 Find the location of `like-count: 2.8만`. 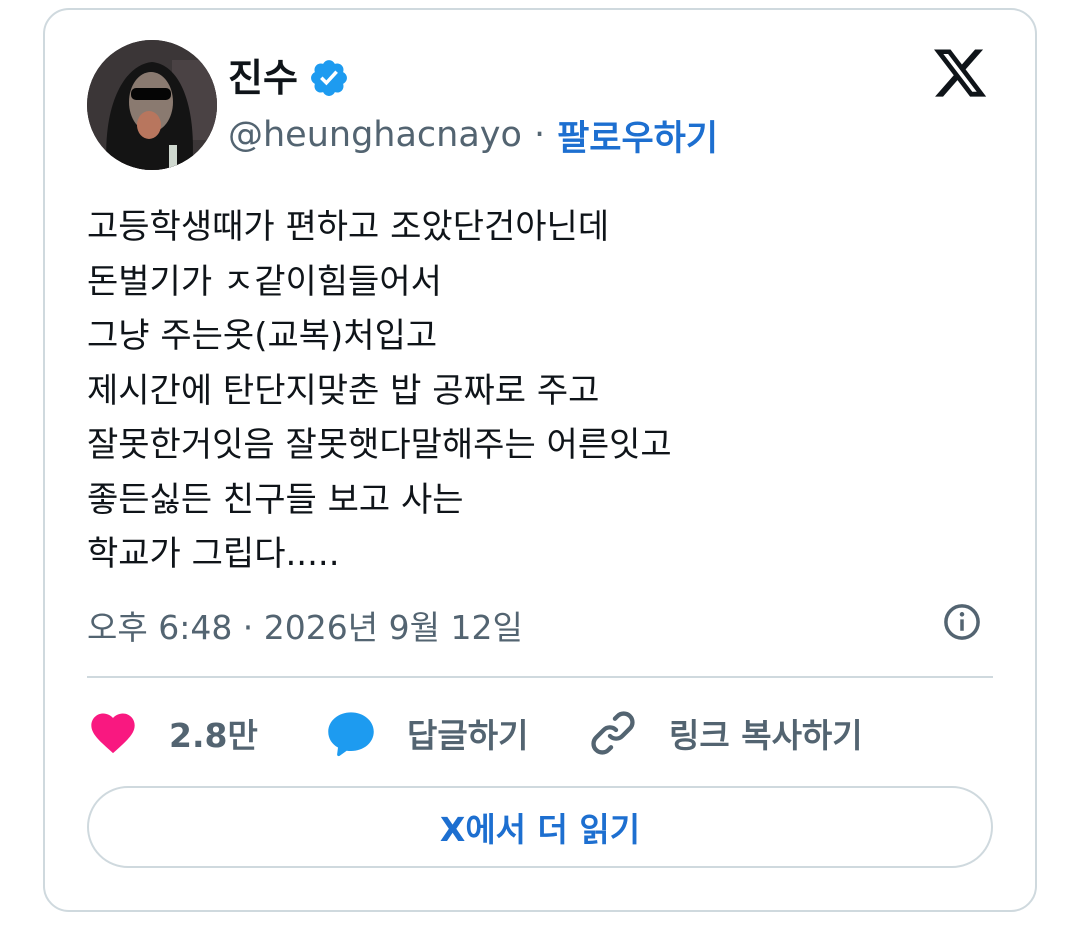

like-count: 2.8만 is located at coordinates (213, 735).